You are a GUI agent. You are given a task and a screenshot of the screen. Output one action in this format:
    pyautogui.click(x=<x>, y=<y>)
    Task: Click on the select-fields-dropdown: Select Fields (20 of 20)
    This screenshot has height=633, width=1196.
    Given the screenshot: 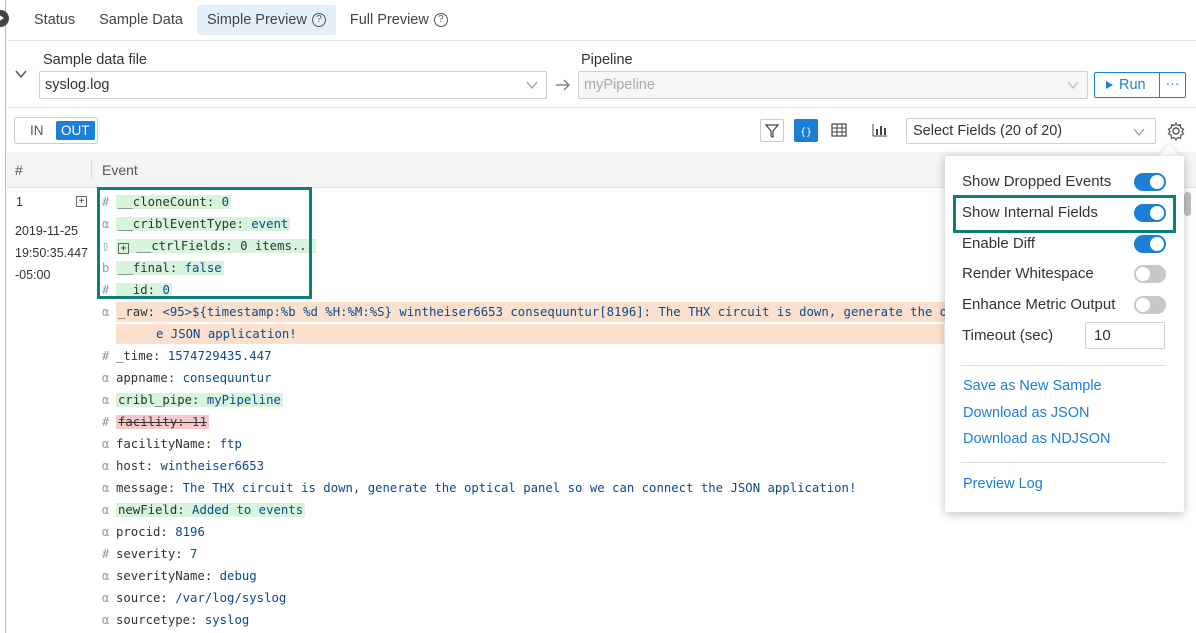 What is the action you would take?
    pyautogui.click(x=1031, y=131)
    